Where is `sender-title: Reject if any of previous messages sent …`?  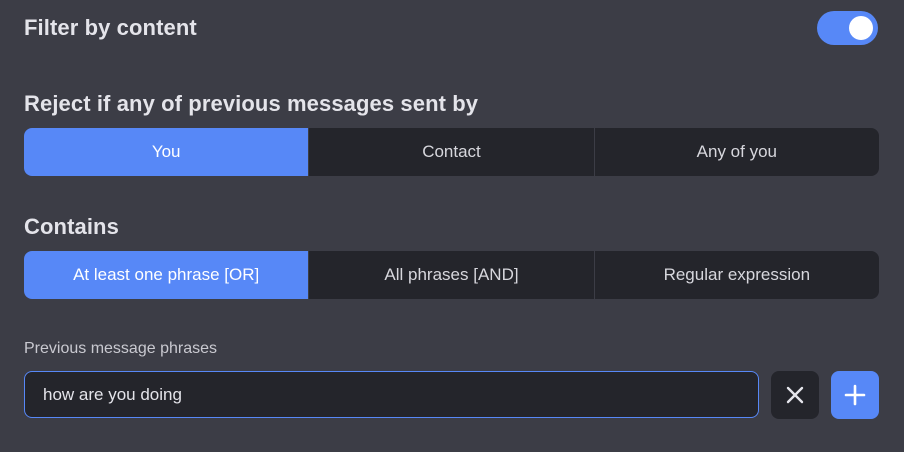
sender-title: Reject if any of previous messages sent … is located at coordinates (251, 103).